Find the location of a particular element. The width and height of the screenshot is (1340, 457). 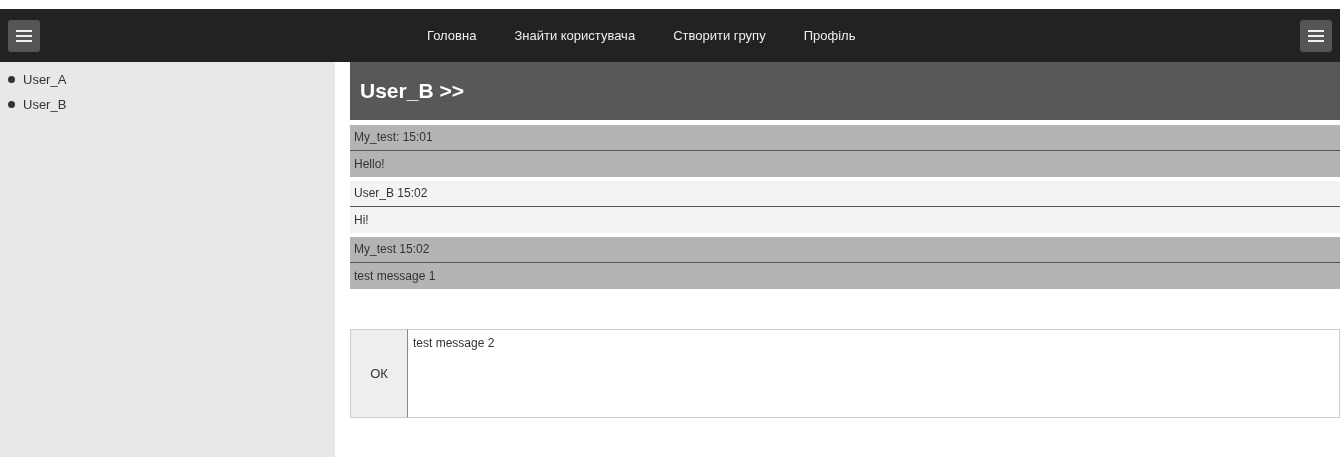

message-text: Hi! is located at coordinates (361, 220).